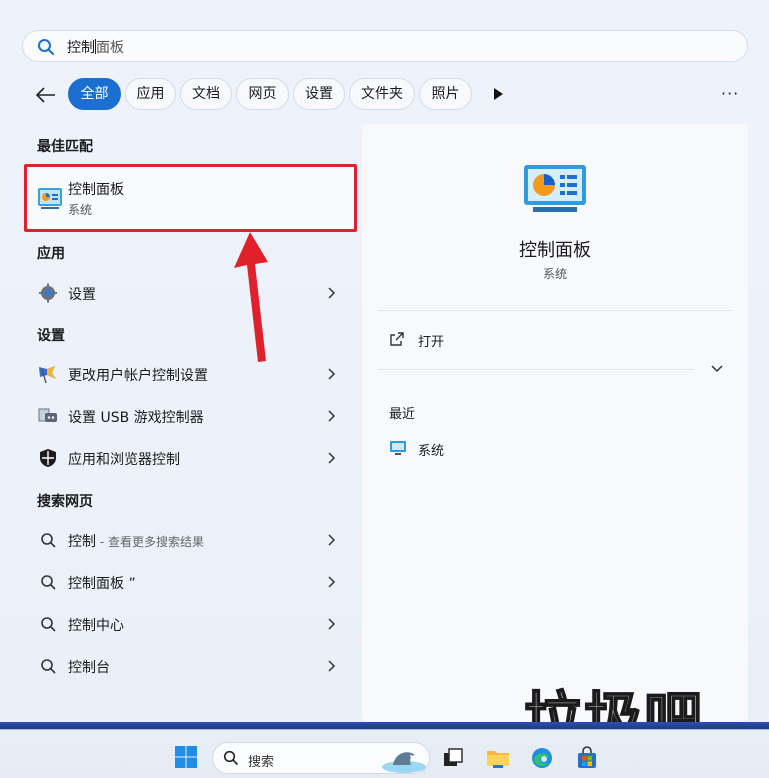  I want to click on preview-title: 控制面板, so click(555, 250).